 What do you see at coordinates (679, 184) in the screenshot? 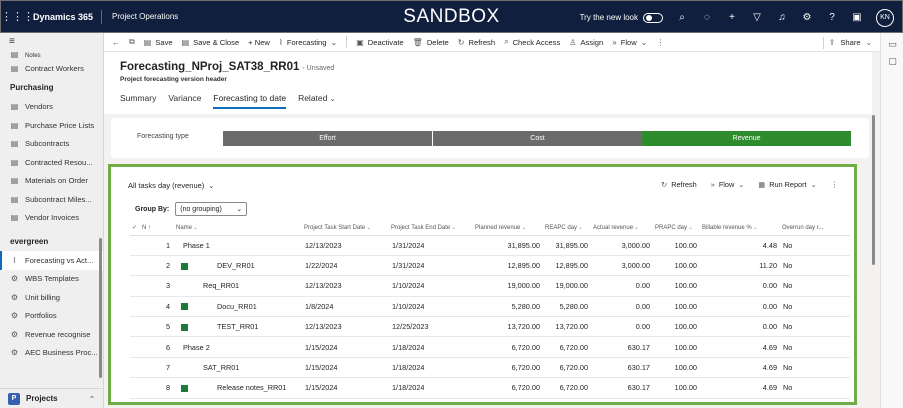
I see `grid-refresh-button: ↻ Refresh` at bounding box center [679, 184].